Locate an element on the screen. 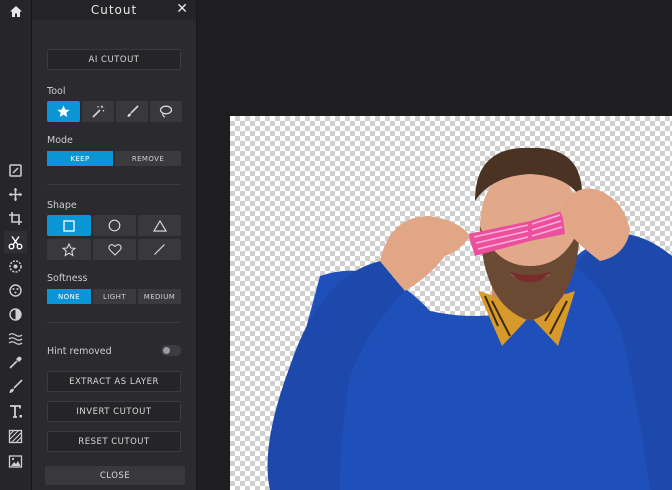 This screenshot has width=672, height=490. tool-magic-wand is located at coordinates (98, 111).